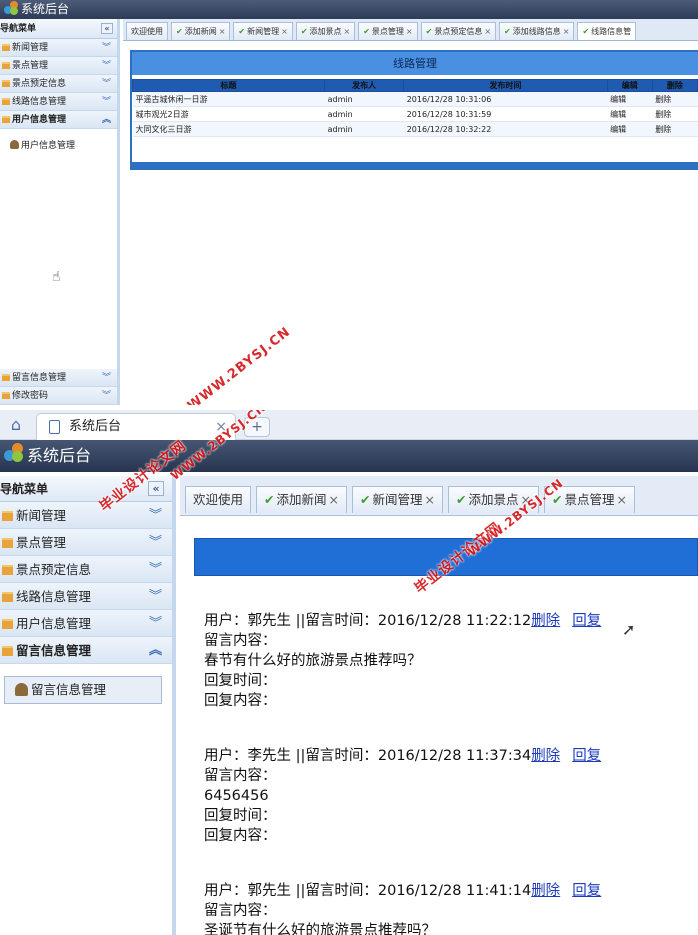  Describe the element at coordinates (505, 99) in the screenshot. I see `cell-time: 2016/12/28 10:31:06` at that location.